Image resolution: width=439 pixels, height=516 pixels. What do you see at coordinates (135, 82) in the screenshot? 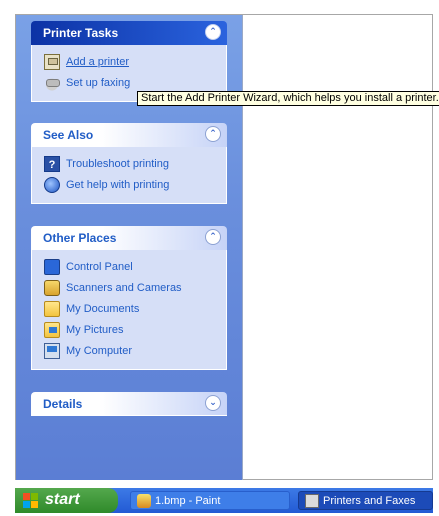
I see `set-up-faxing-link: Set up faxing` at bounding box center [135, 82].